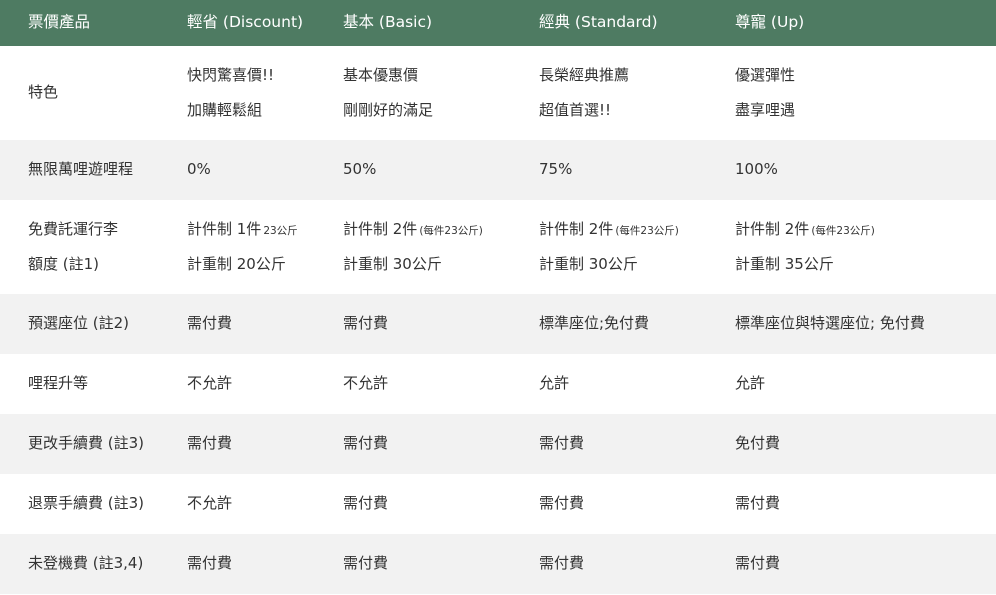 This screenshot has width=996, height=595. Describe the element at coordinates (765, 109) in the screenshot. I see `cell-line: 盡享哩遇` at that location.